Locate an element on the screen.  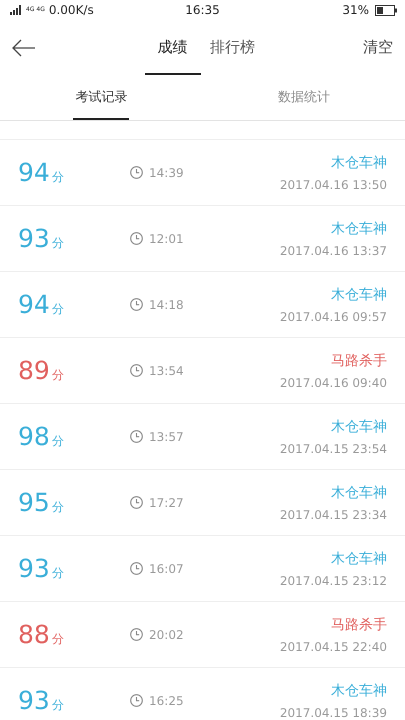
score-value: 95 is located at coordinates (34, 502).